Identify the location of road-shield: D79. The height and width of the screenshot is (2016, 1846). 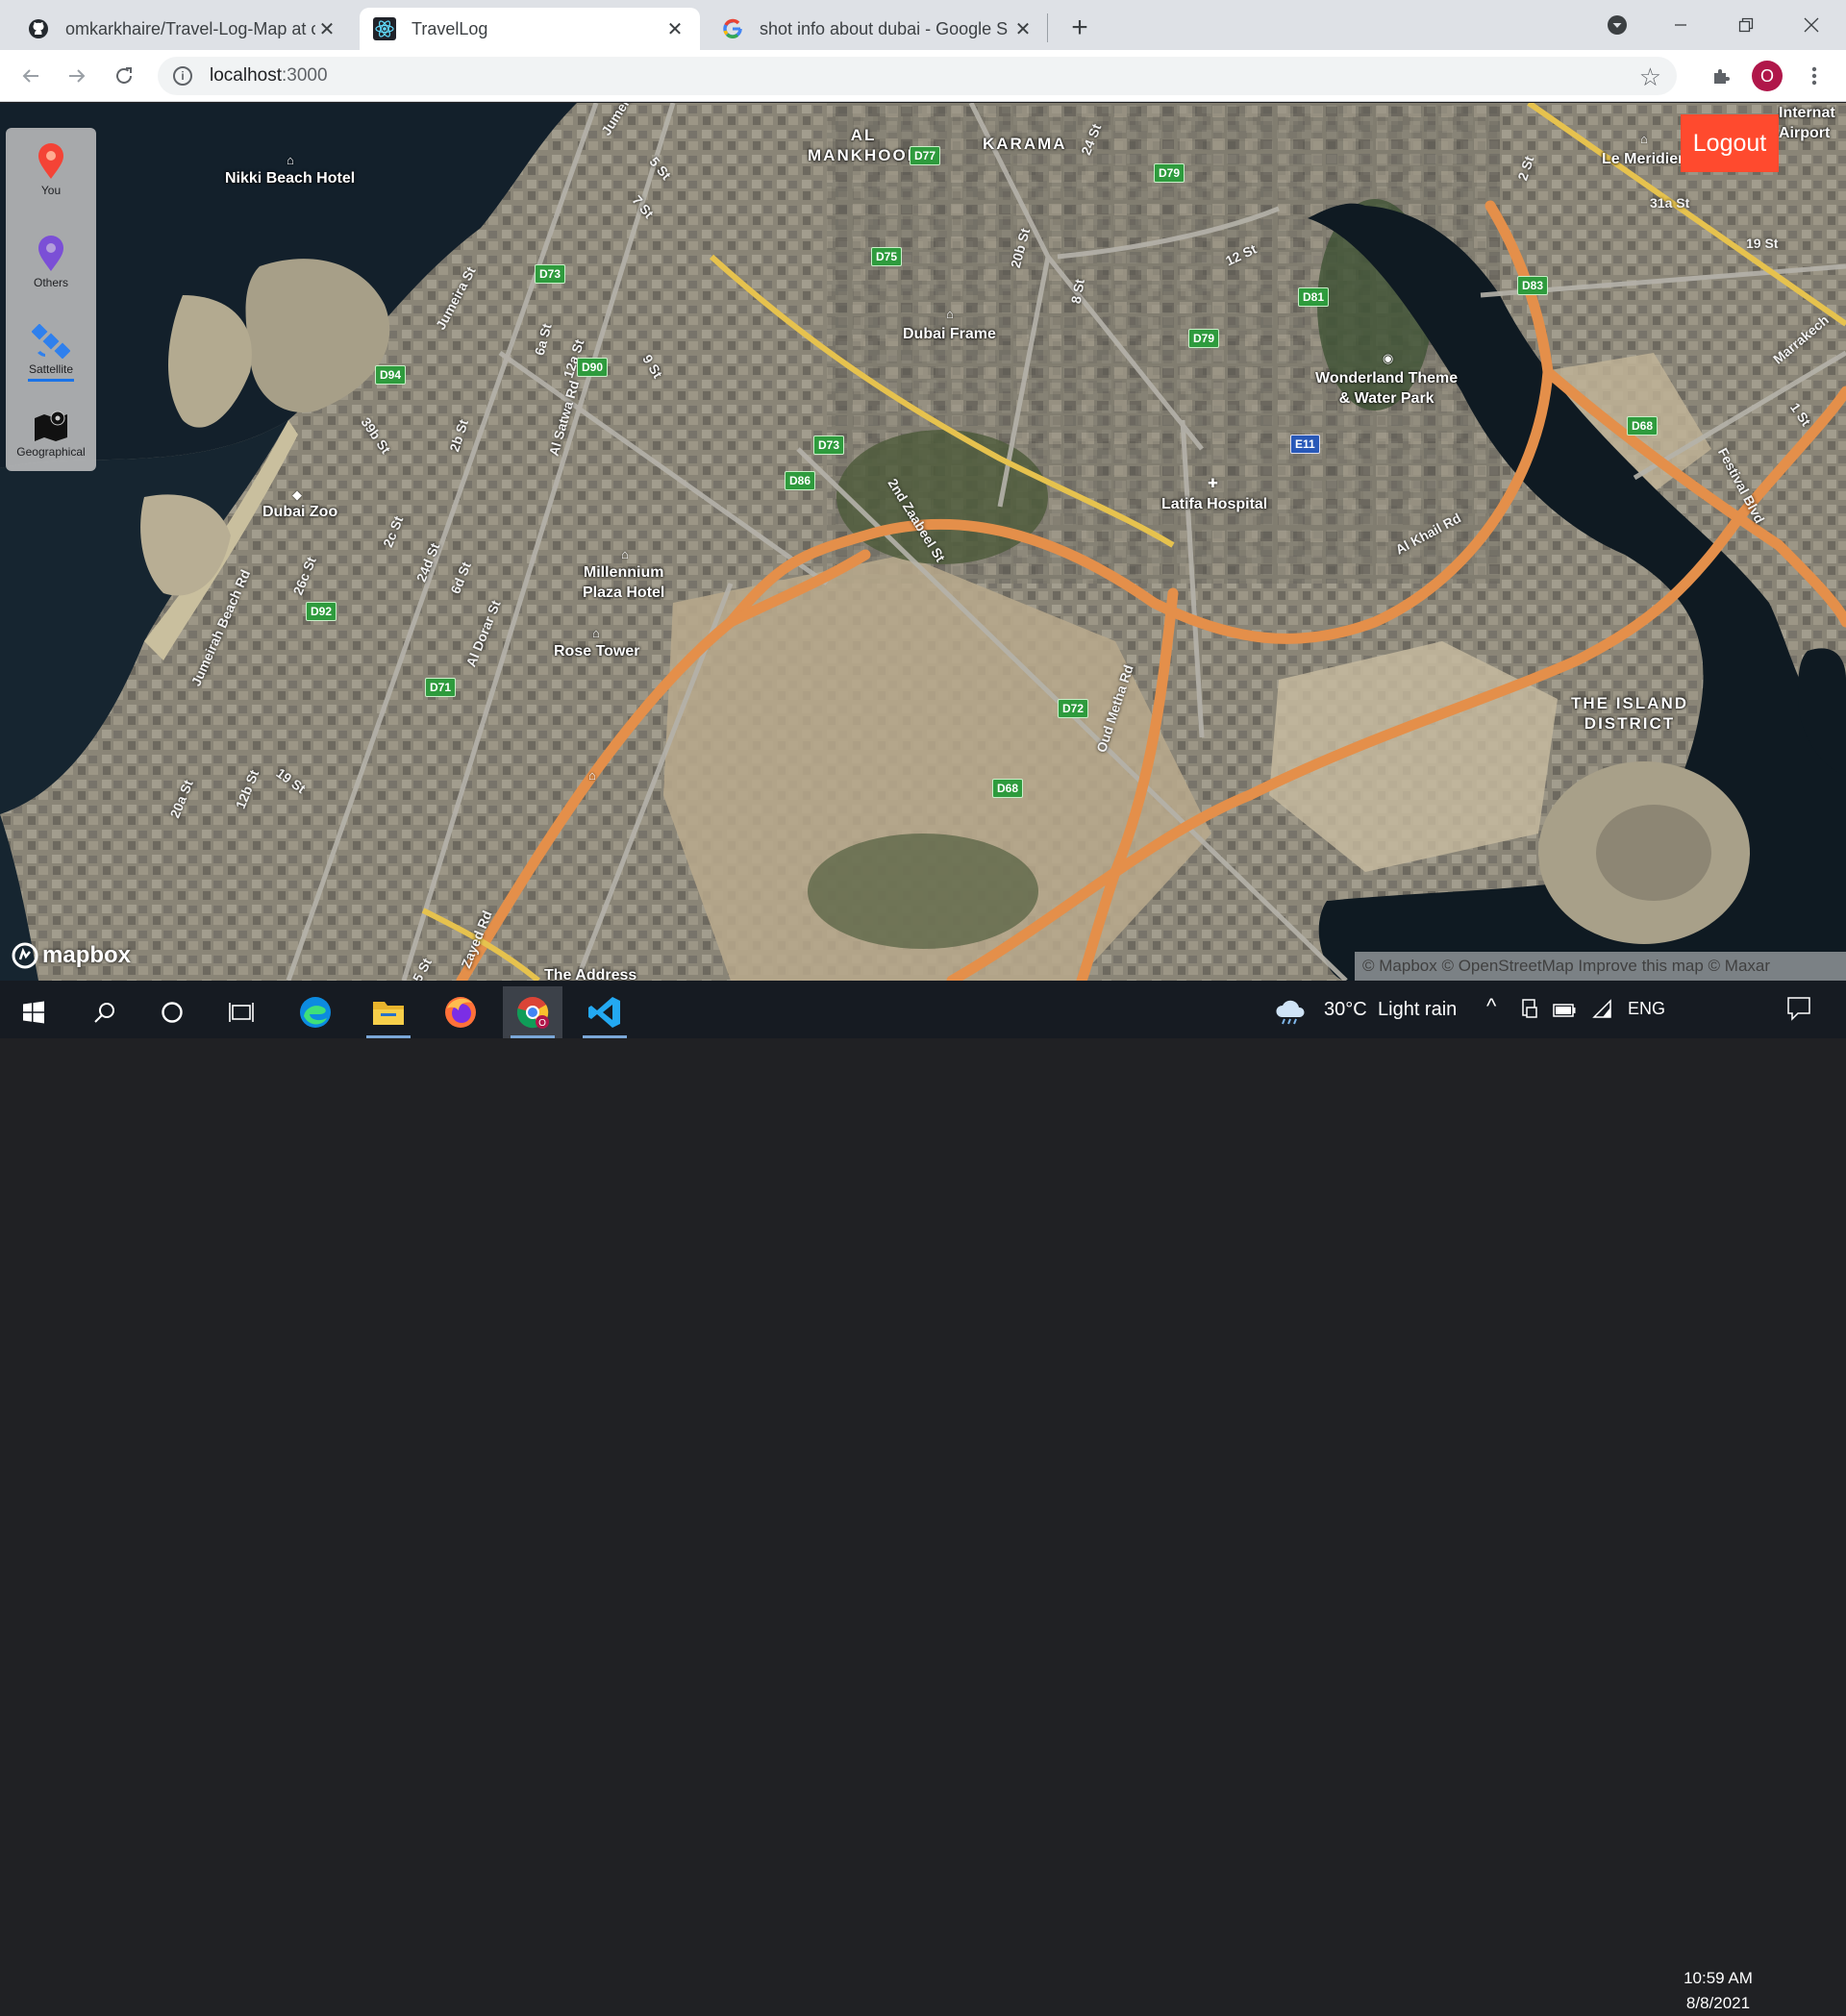
(1169, 173).